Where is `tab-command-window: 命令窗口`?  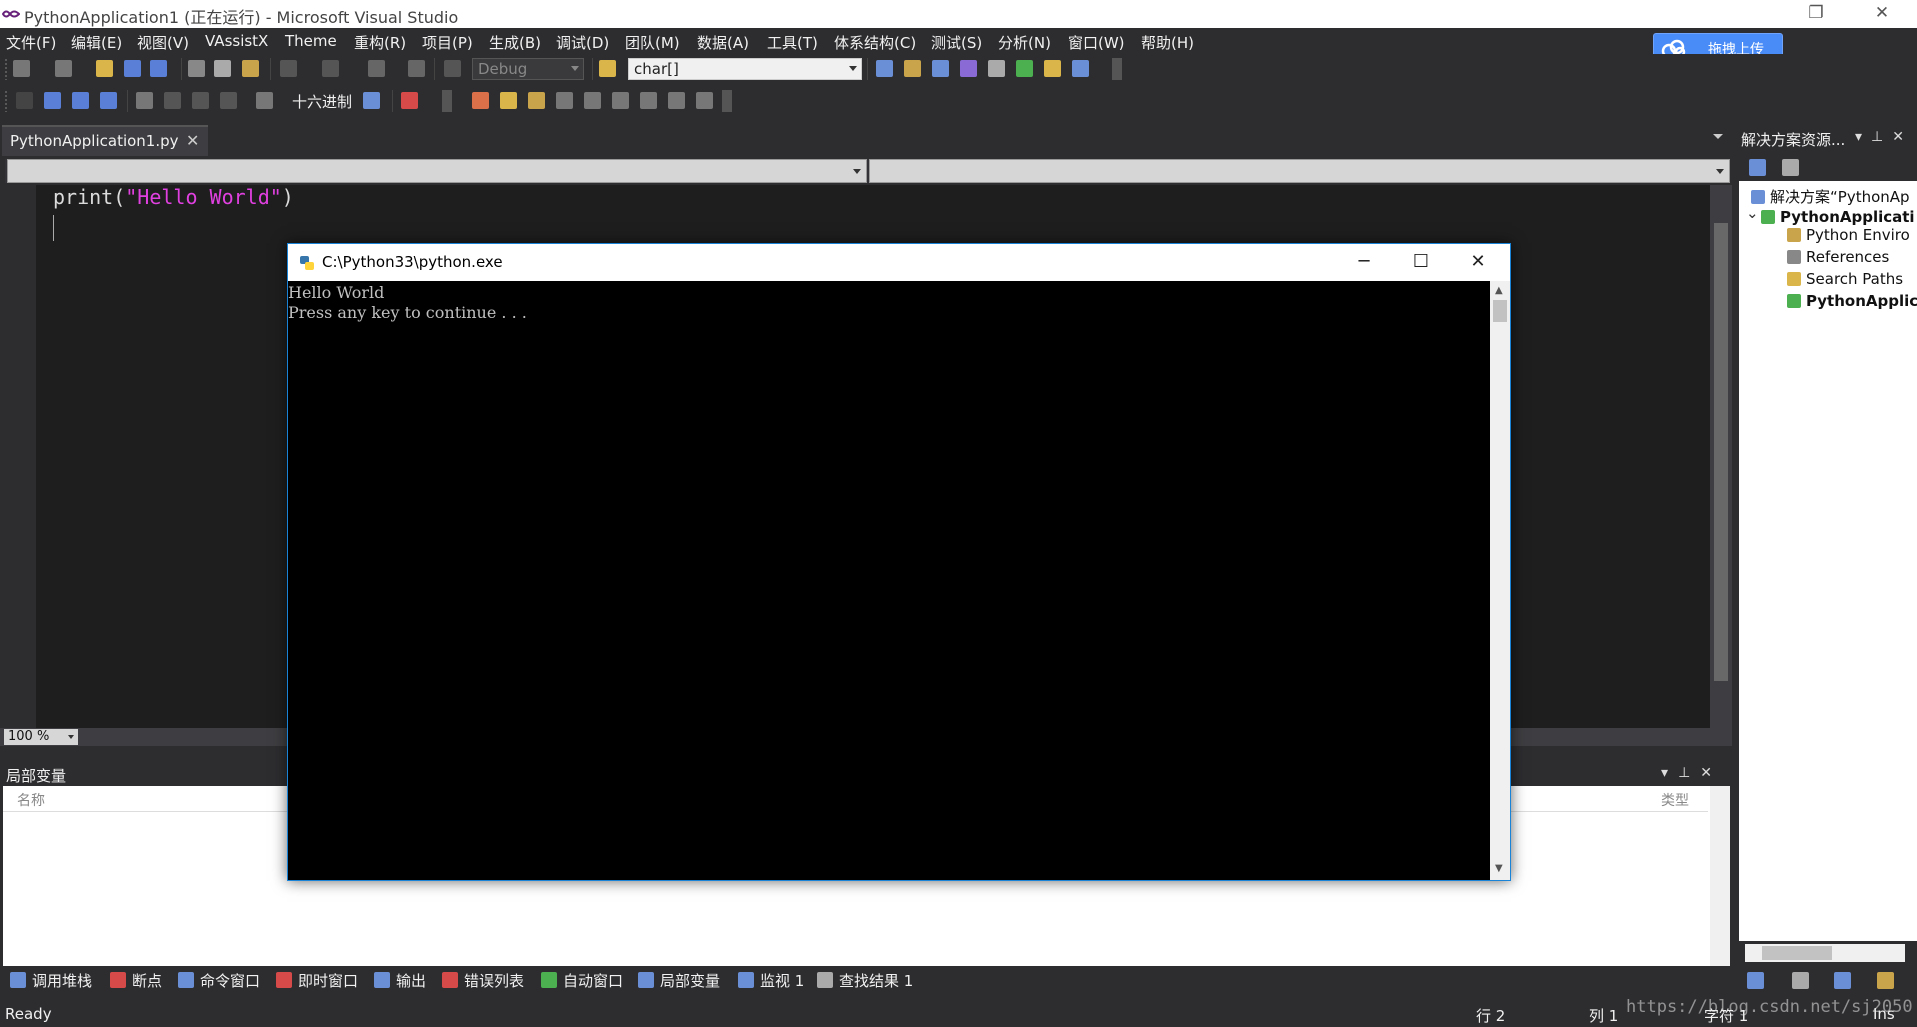
tab-command-window: 命令窗口 is located at coordinates (219, 980).